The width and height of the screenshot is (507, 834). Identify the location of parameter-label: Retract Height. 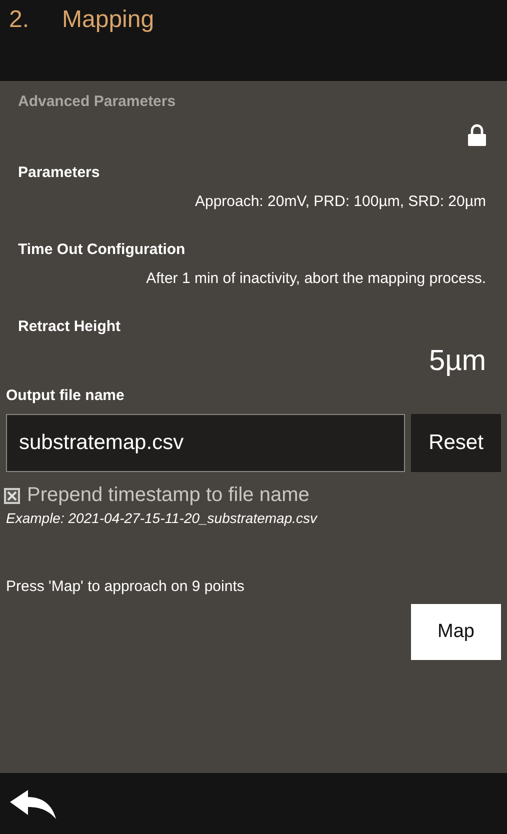
(70, 326).